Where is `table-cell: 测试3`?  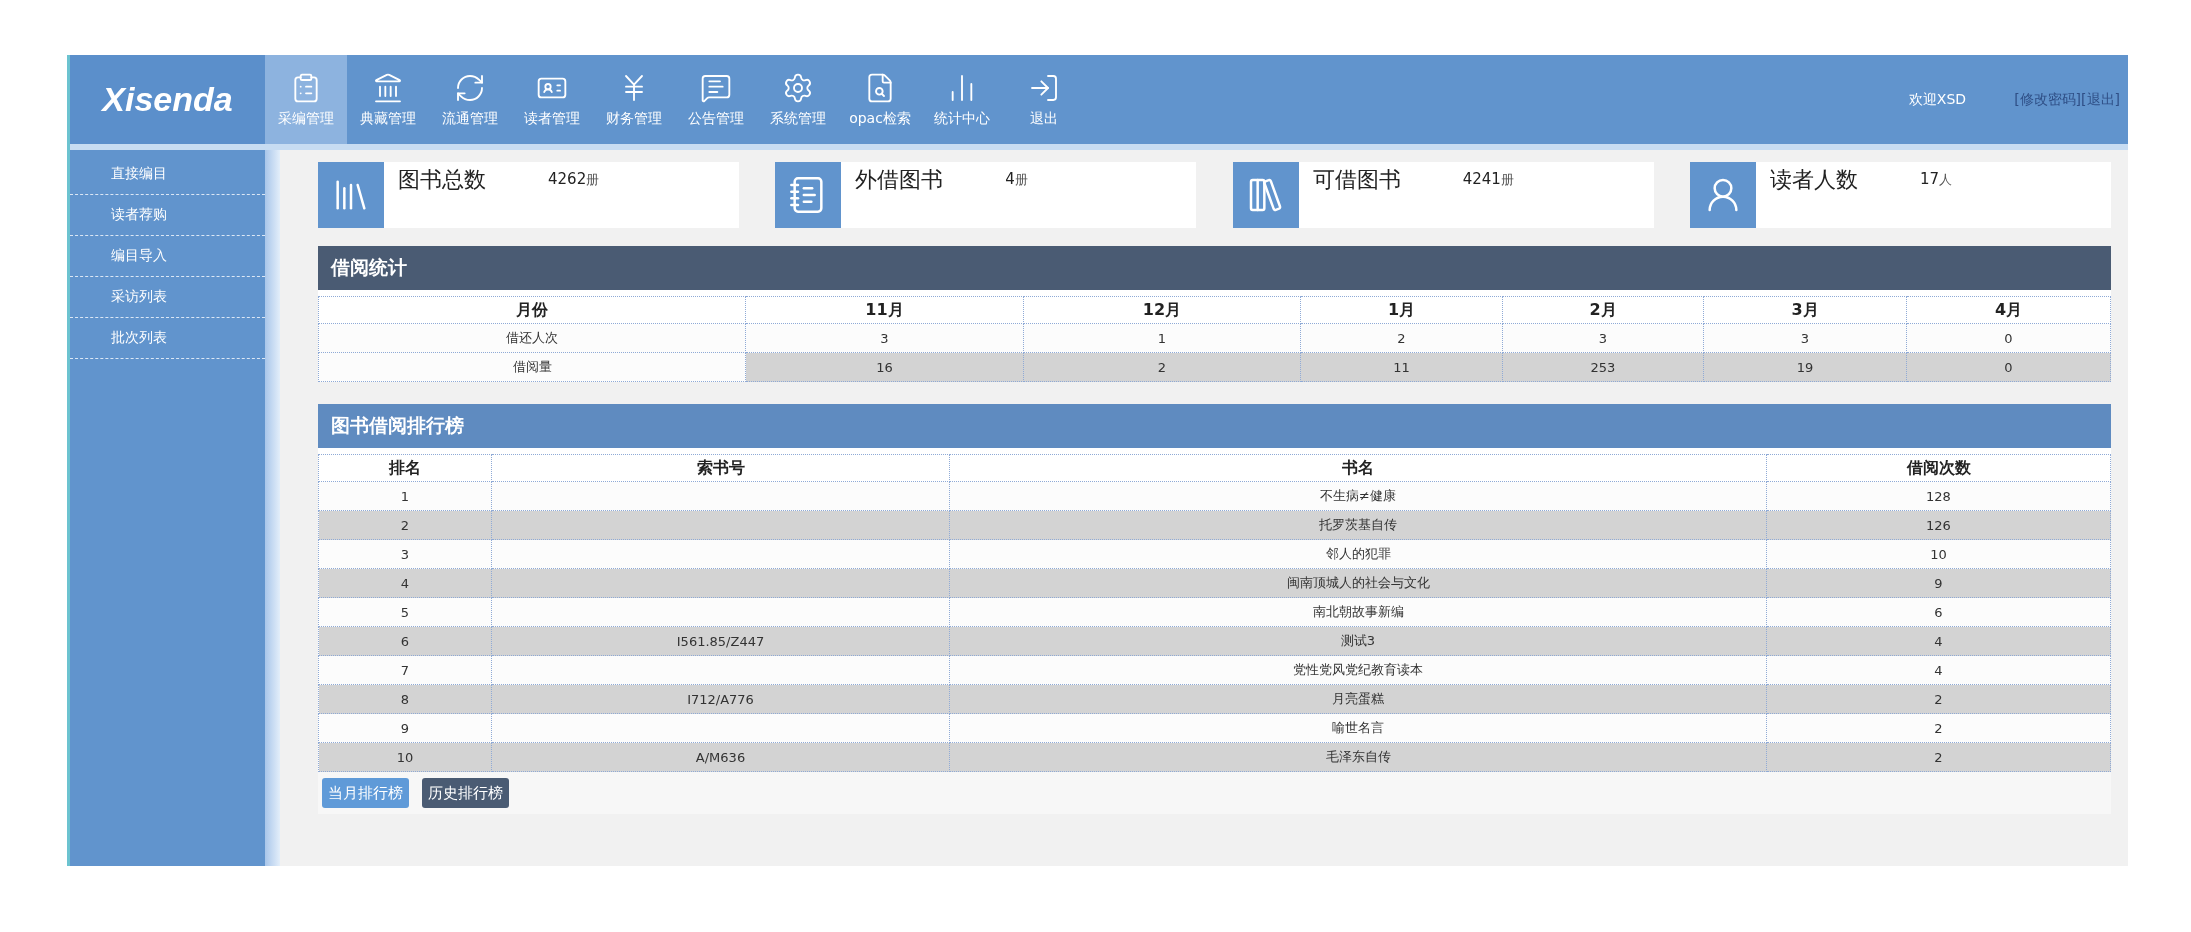 table-cell: 测试3 is located at coordinates (1358, 641).